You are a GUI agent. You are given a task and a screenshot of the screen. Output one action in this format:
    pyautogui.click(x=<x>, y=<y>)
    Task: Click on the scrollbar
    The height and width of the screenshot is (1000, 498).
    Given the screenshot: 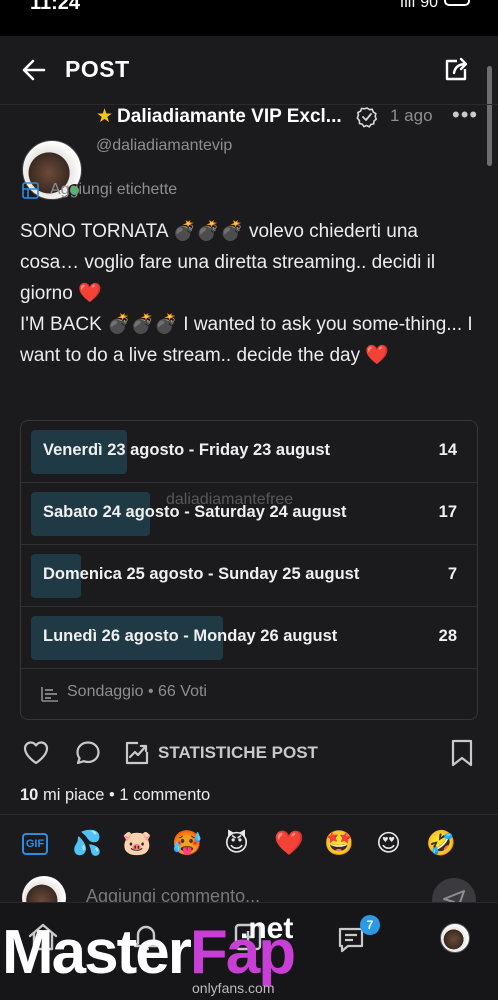 What is the action you would take?
    pyautogui.click(x=489, y=116)
    